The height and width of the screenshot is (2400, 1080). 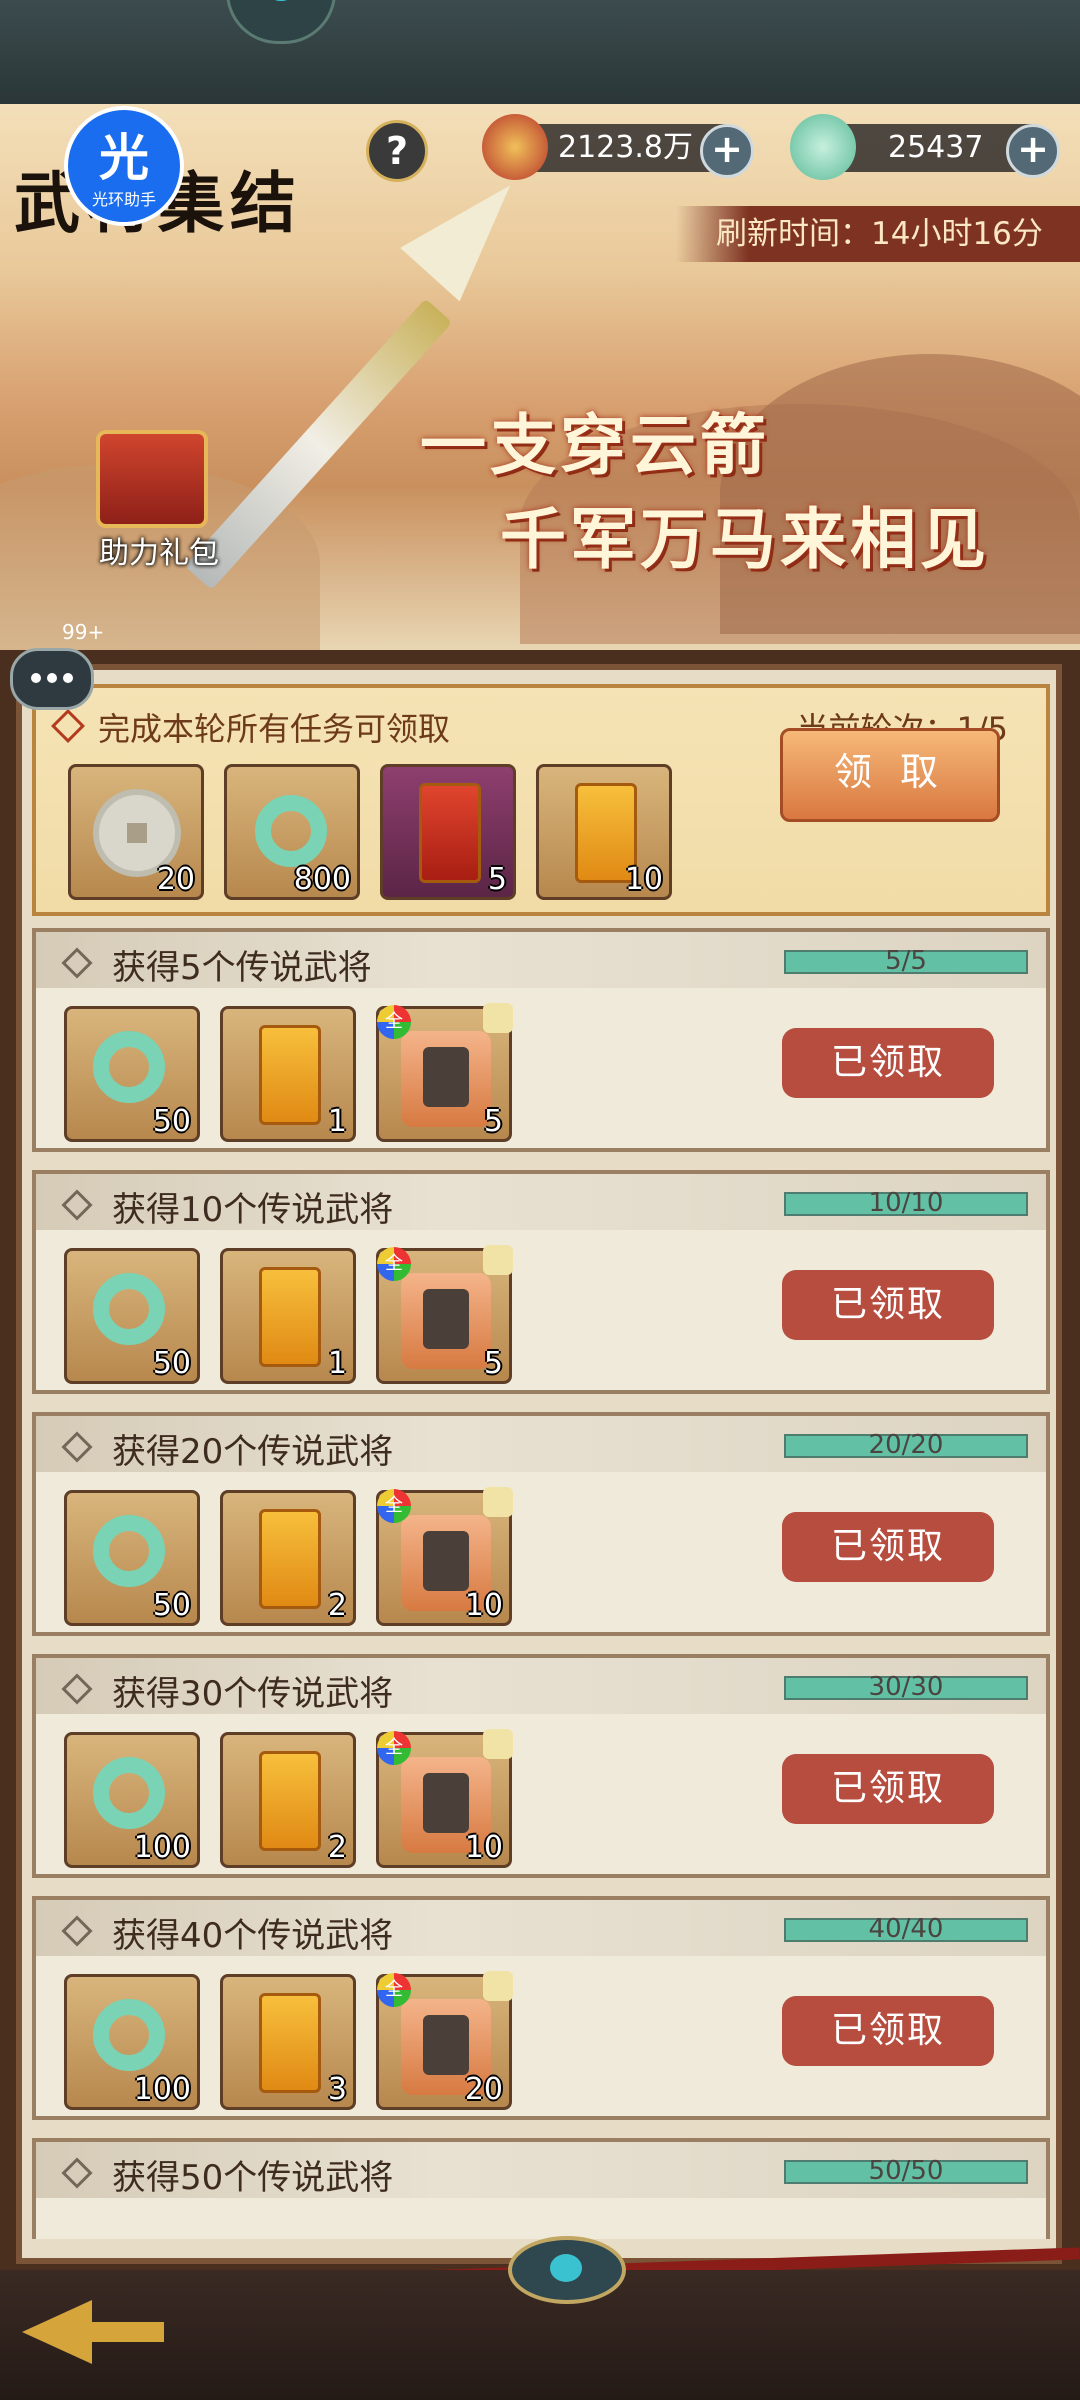 I want to click on task-title: 获得5个传说武将, so click(x=242, y=968).